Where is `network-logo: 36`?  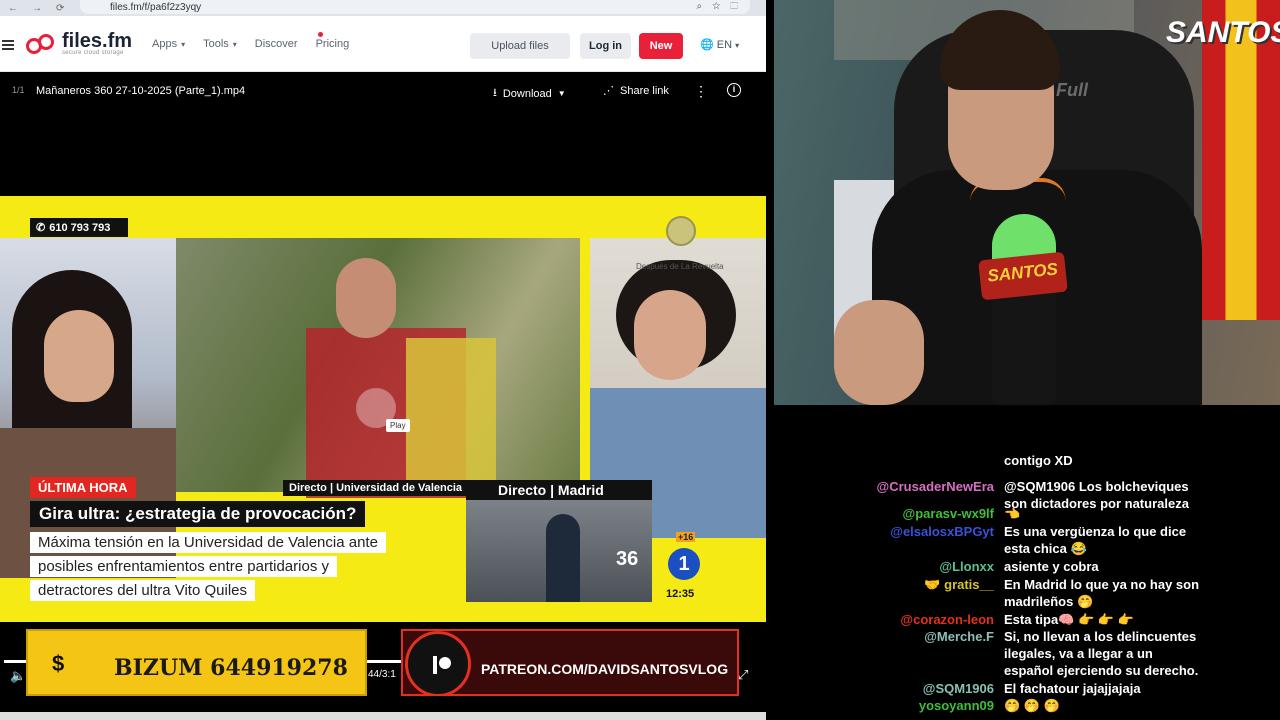
network-logo: 36 is located at coordinates (627, 559).